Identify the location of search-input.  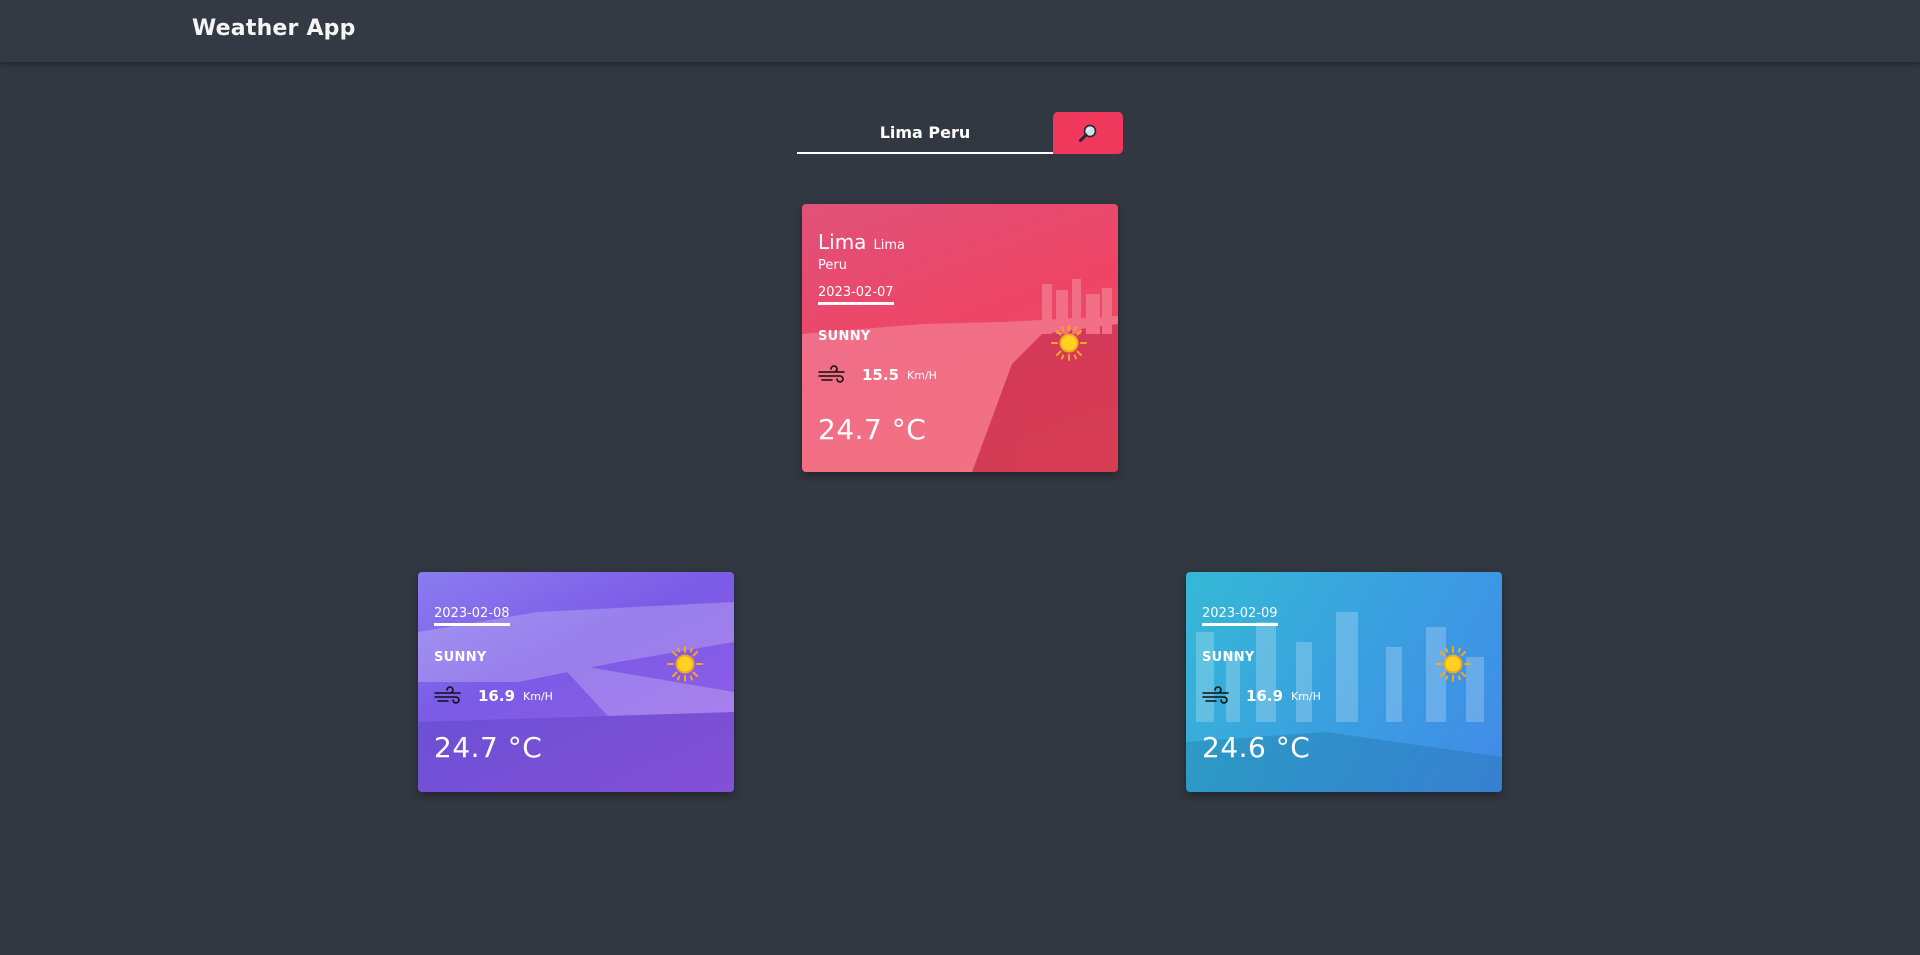
(925, 133).